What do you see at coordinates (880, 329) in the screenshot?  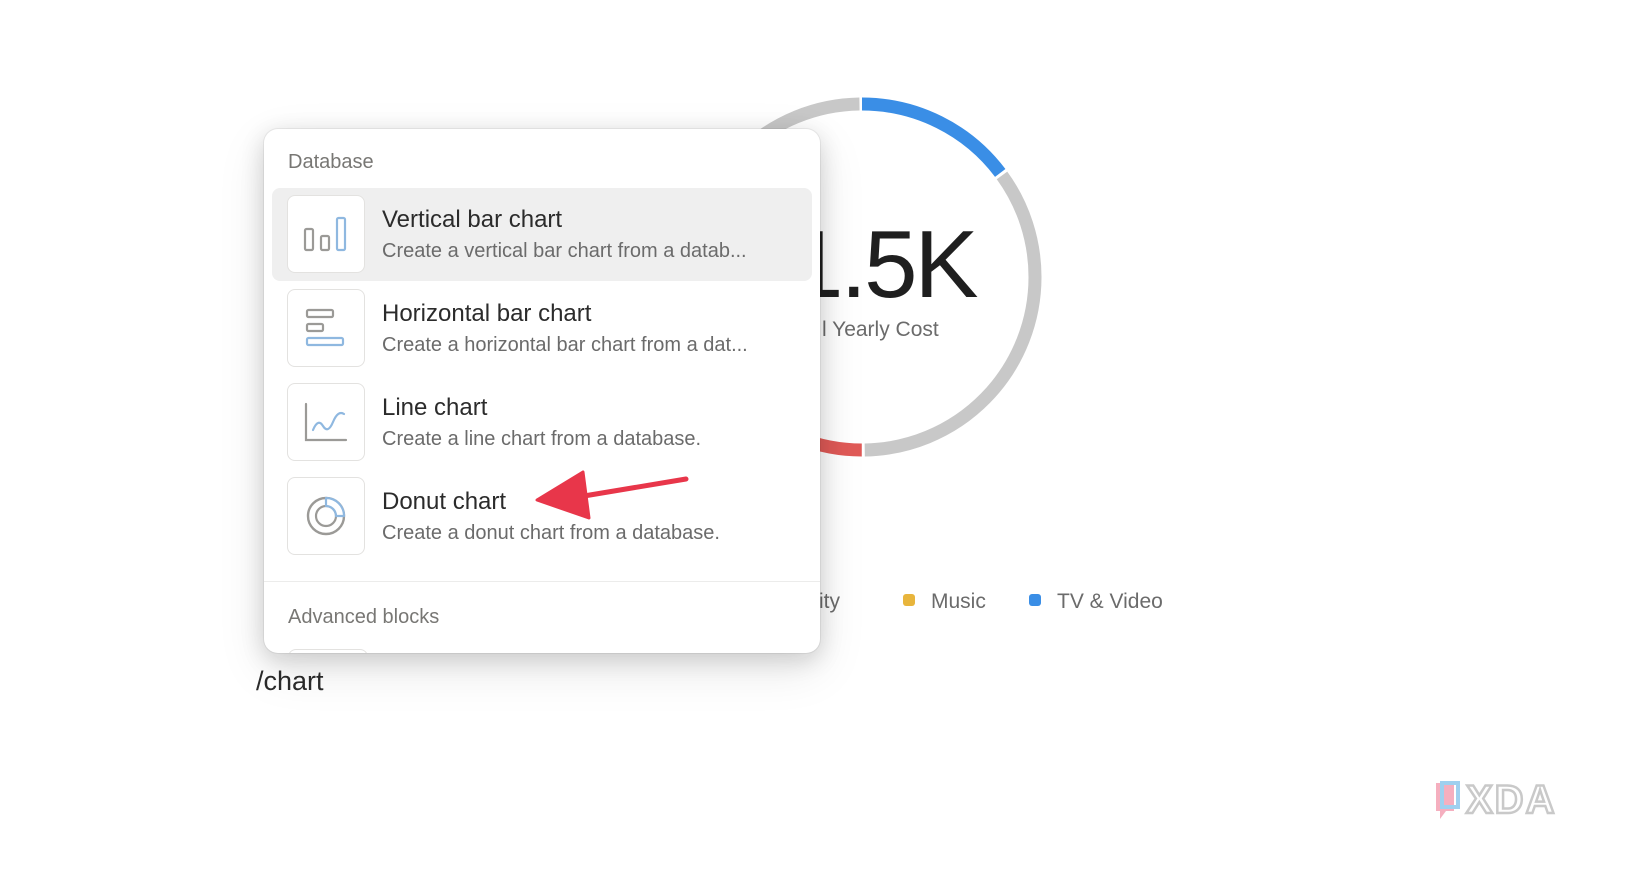 I see `donut-caption: l Yearly Cost` at bounding box center [880, 329].